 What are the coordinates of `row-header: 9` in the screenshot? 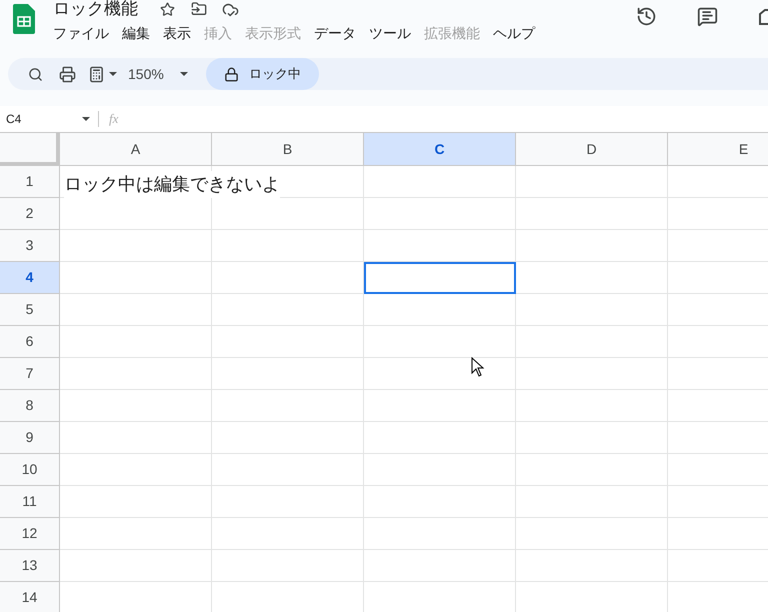 It's located at (30, 438).